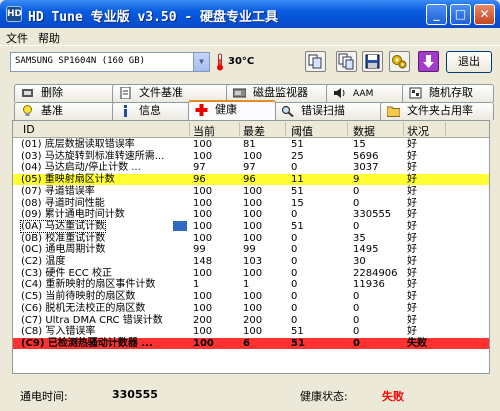 The height and width of the screenshot is (411, 500). Describe the element at coordinates (66, 111) in the screenshot. I see `tab-benchmark: 基准` at that location.